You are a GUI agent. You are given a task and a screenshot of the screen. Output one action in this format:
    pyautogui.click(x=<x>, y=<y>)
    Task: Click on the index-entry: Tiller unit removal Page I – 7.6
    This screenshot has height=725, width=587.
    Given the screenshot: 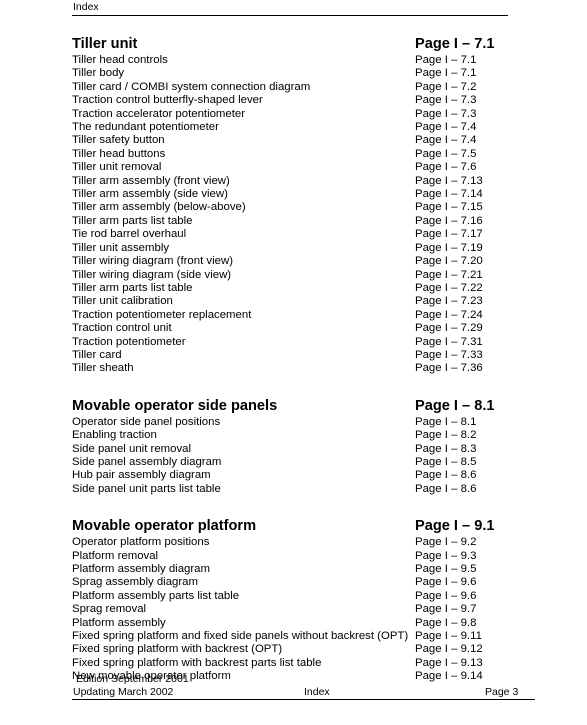 What is the action you would take?
    pyautogui.click(x=303, y=167)
    